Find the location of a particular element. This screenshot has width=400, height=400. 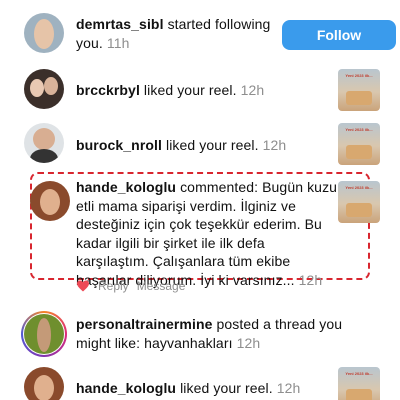

notification-text: burock_nroll liked your reel. 12h is located at coordinates (201, 145).